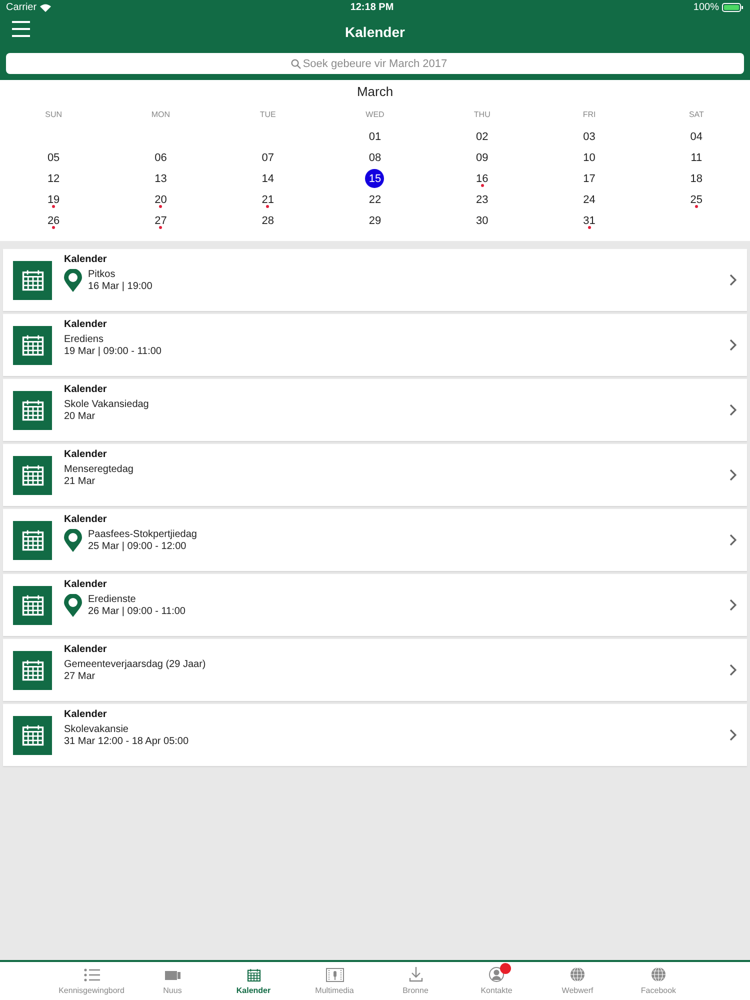 The width and height of the screenshot is (750, 1000). What do you see at coordinates (296, 64) in the screenshot?
I see `search-icon` at bounding box center [296, 64].